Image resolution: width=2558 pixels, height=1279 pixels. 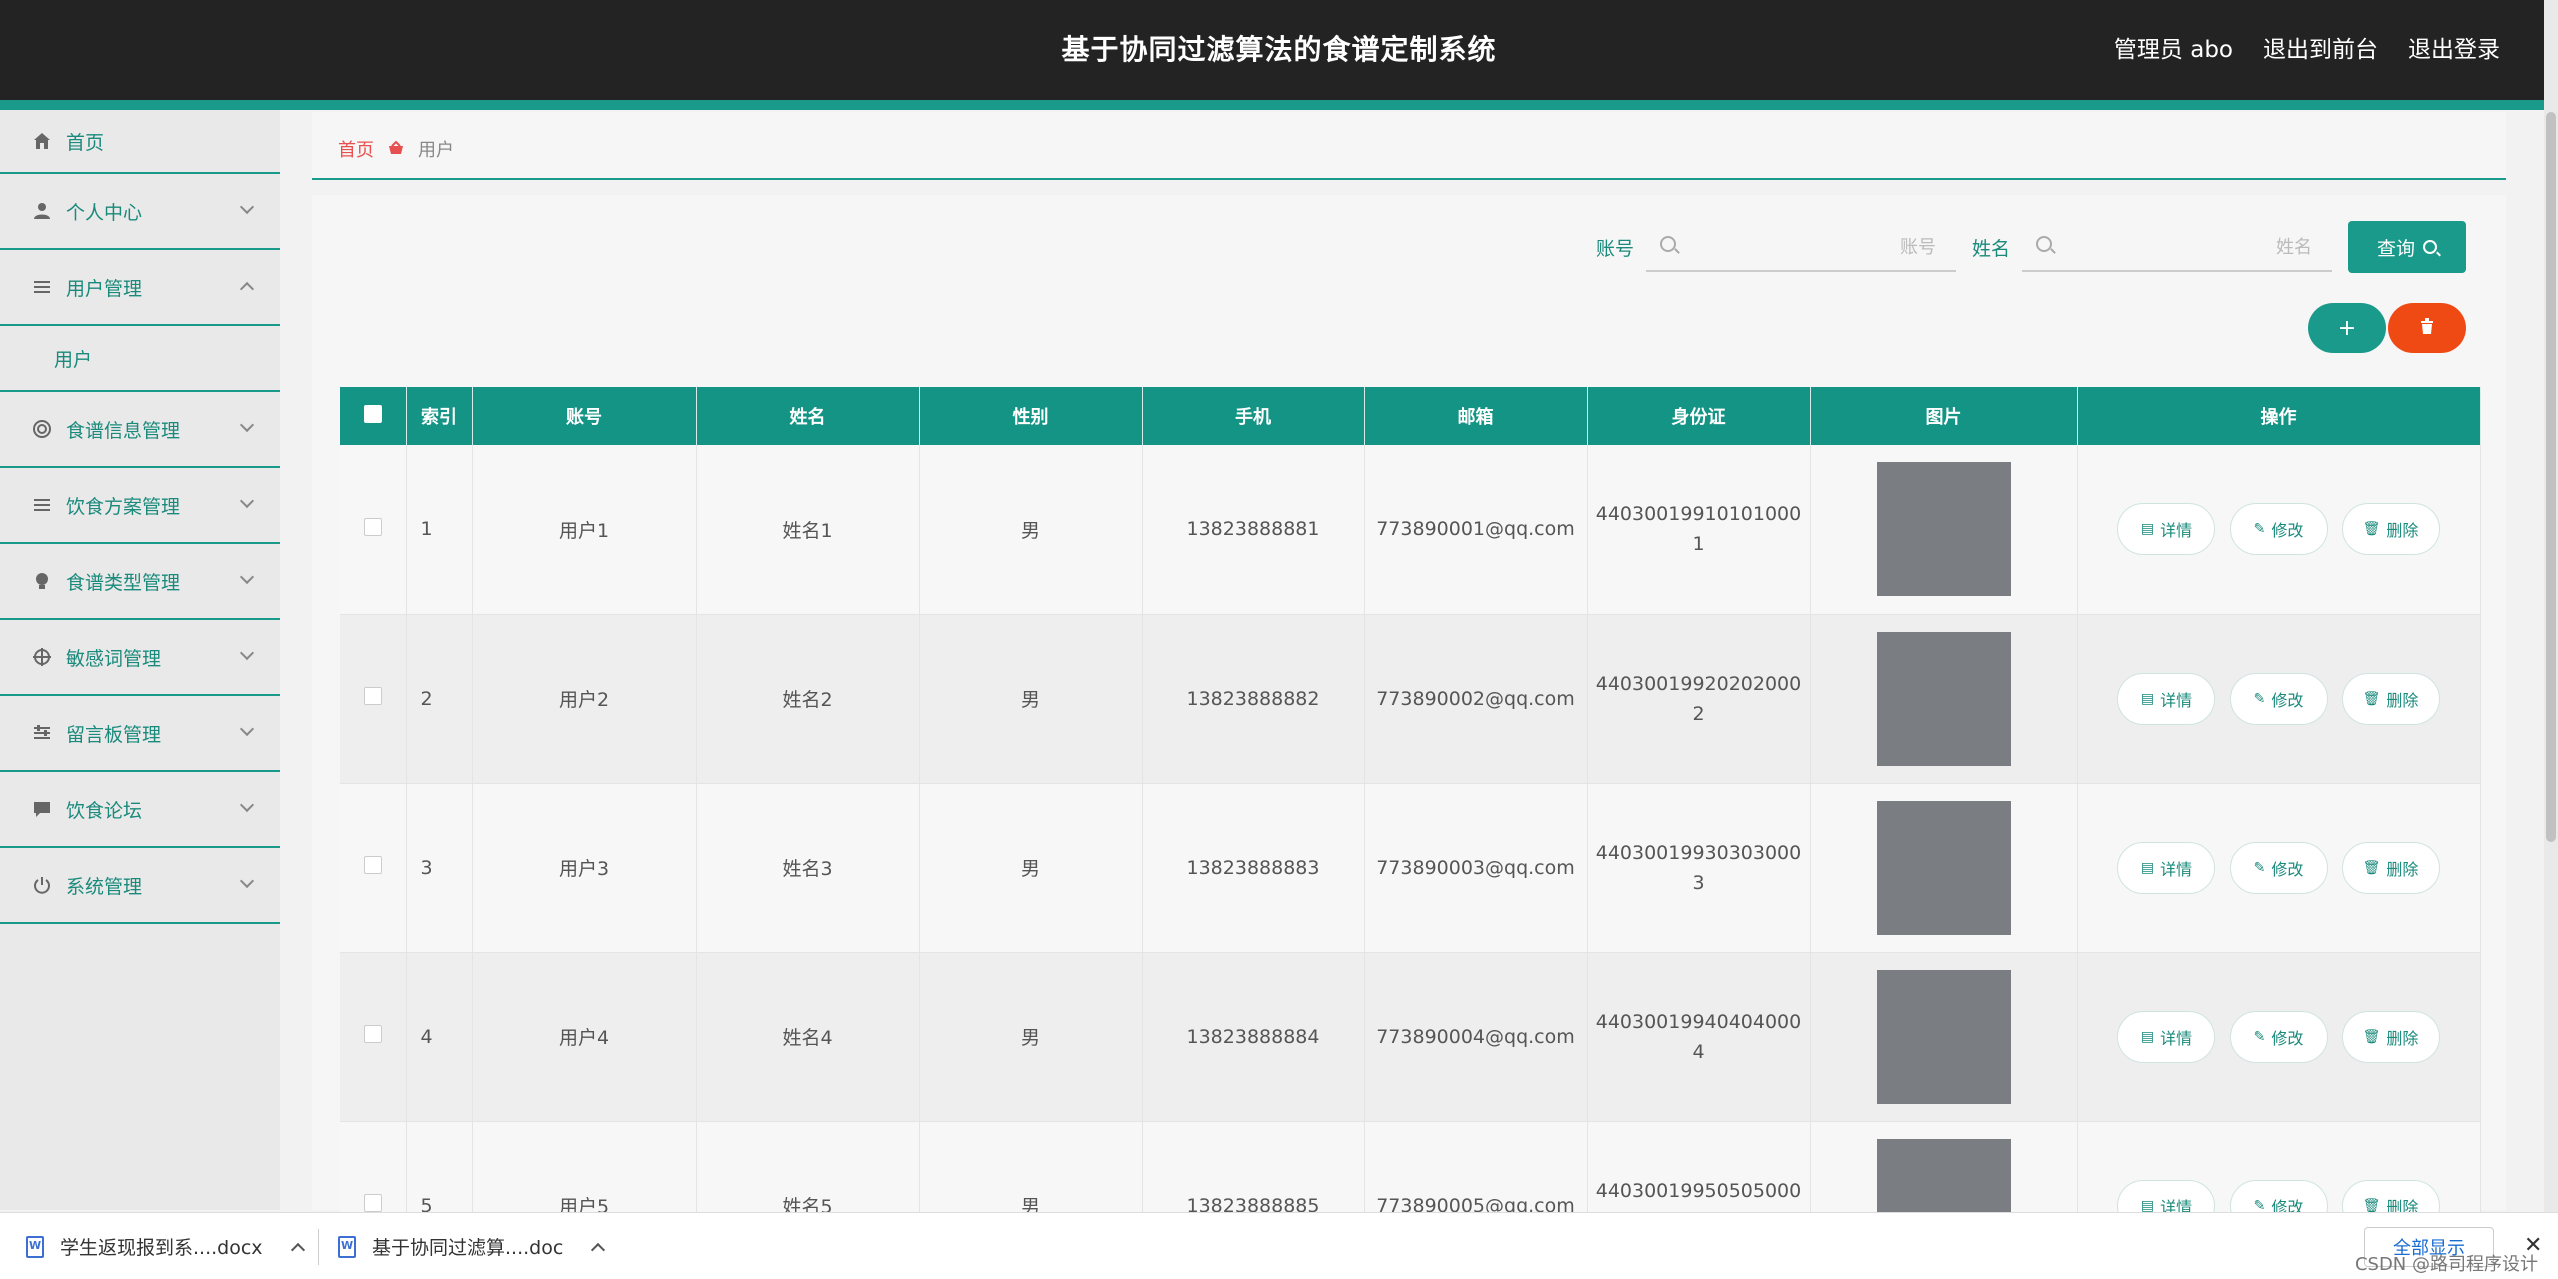 I want to click on row-select-cell, so click(x=373, y=530).